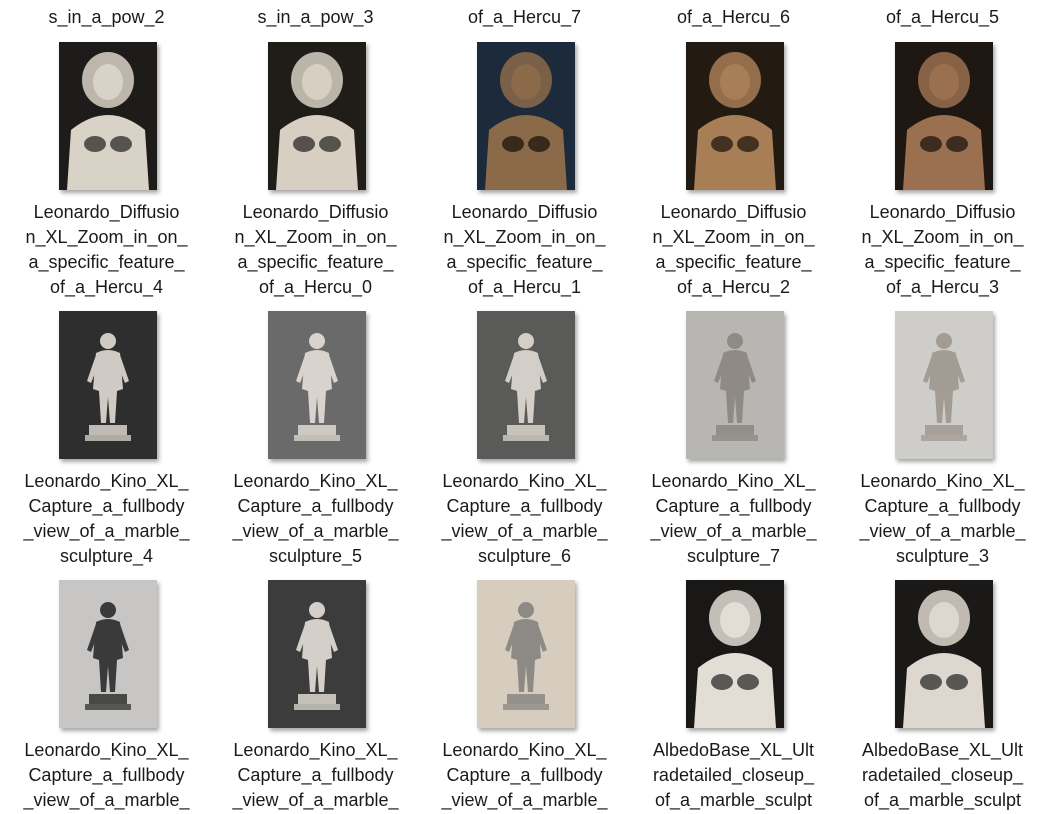 This screenshot has width=1050, height=814. I want to click on file-name: of_a_Hercu_5, so click(942, 17).